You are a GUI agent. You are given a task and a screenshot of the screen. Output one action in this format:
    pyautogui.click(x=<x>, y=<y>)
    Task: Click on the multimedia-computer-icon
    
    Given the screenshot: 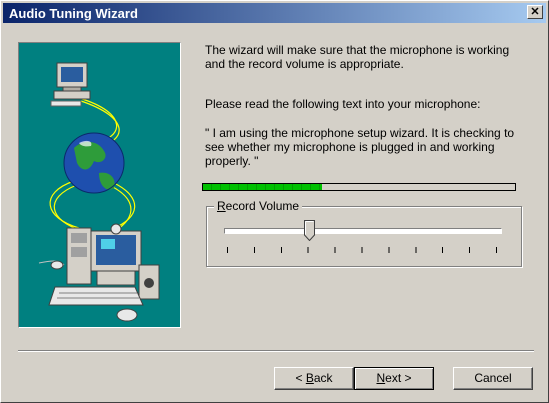 What is the action you would take?
    pyautogui.click(x=104, y=254)
    